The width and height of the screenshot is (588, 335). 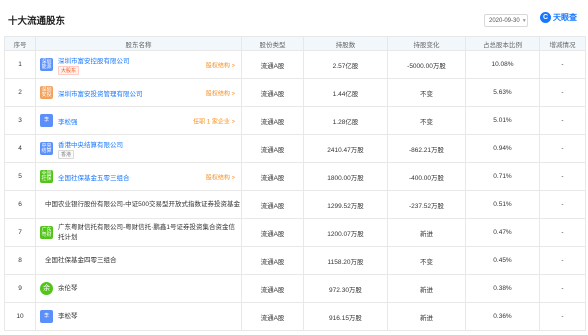 What do you see at coordinates (426, 148) in the screenshot?
I see `share-change: -862.21万股` at bounding box center [426, 148].